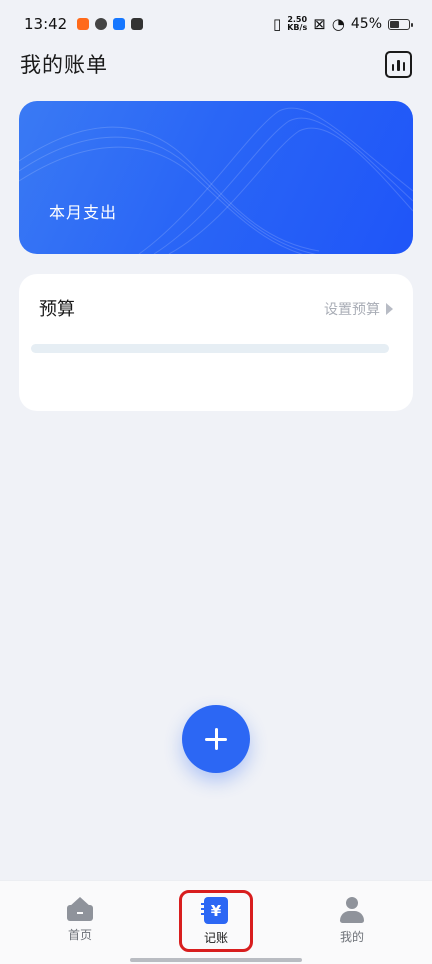  What do you see at coordinates (352, 910) in the screenshot?
I see `person-icon` at bounding box center [352, 910].